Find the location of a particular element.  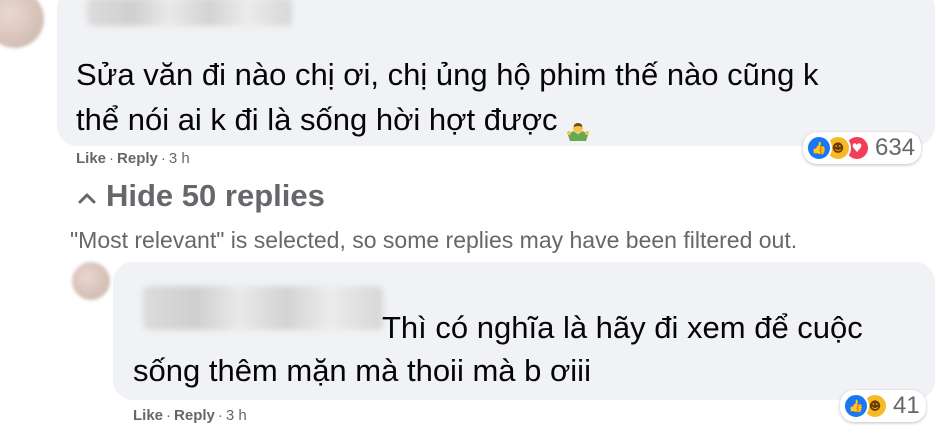

reply-text-line-2: sống thêm mặn mà thoii mà b ơiii is located at coordinates (362, 370).